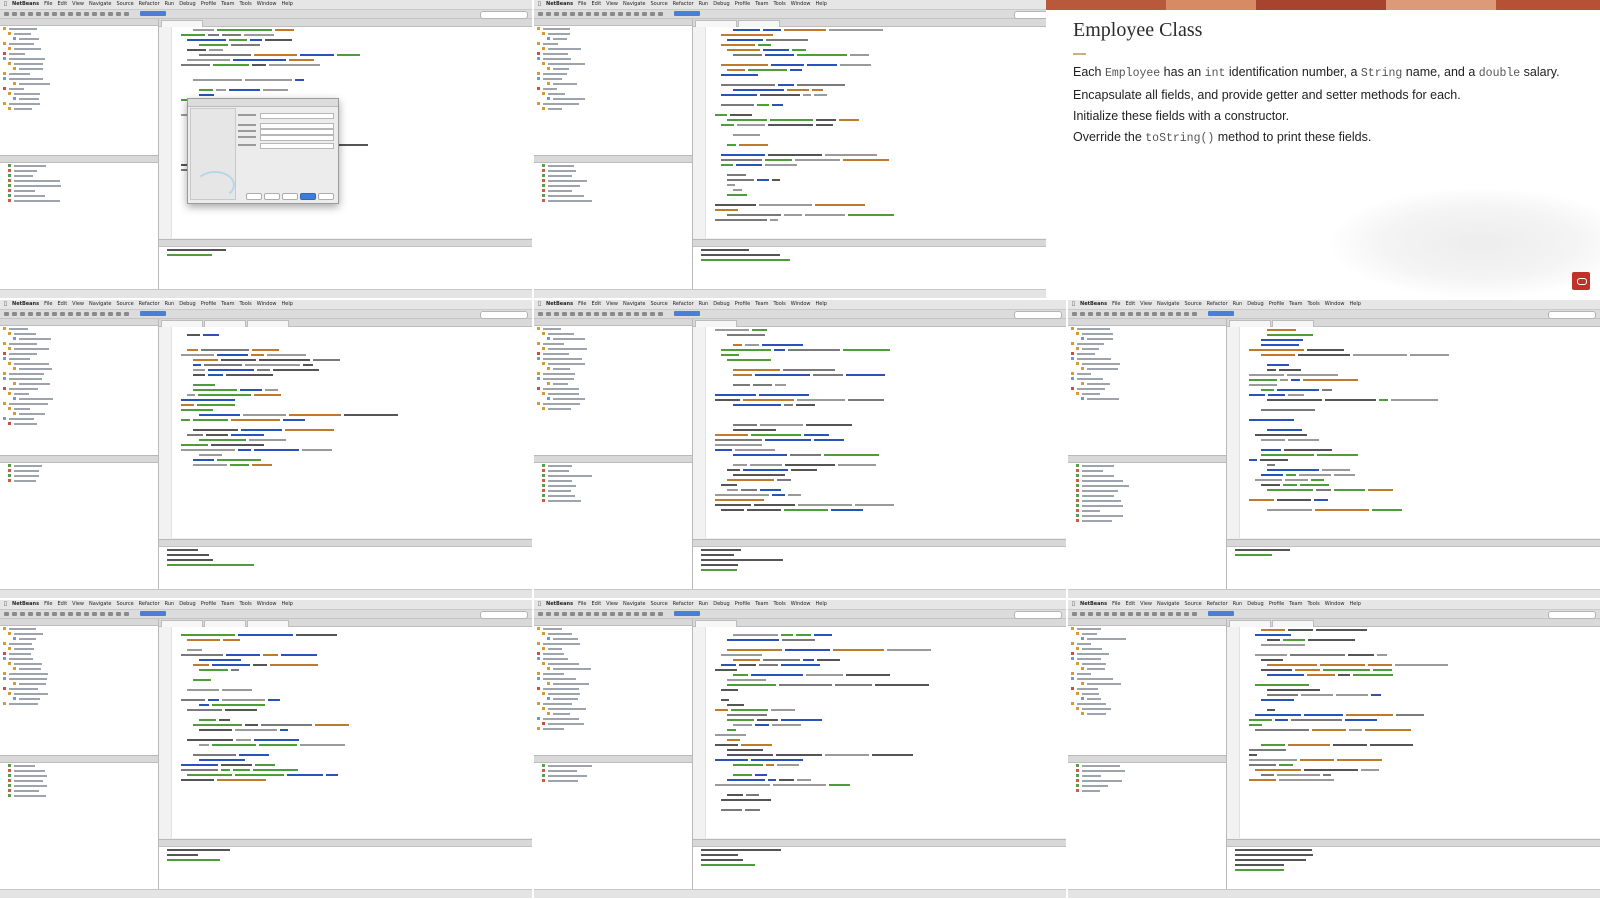  I want to click on menu-item: Help, so click(287, 304).